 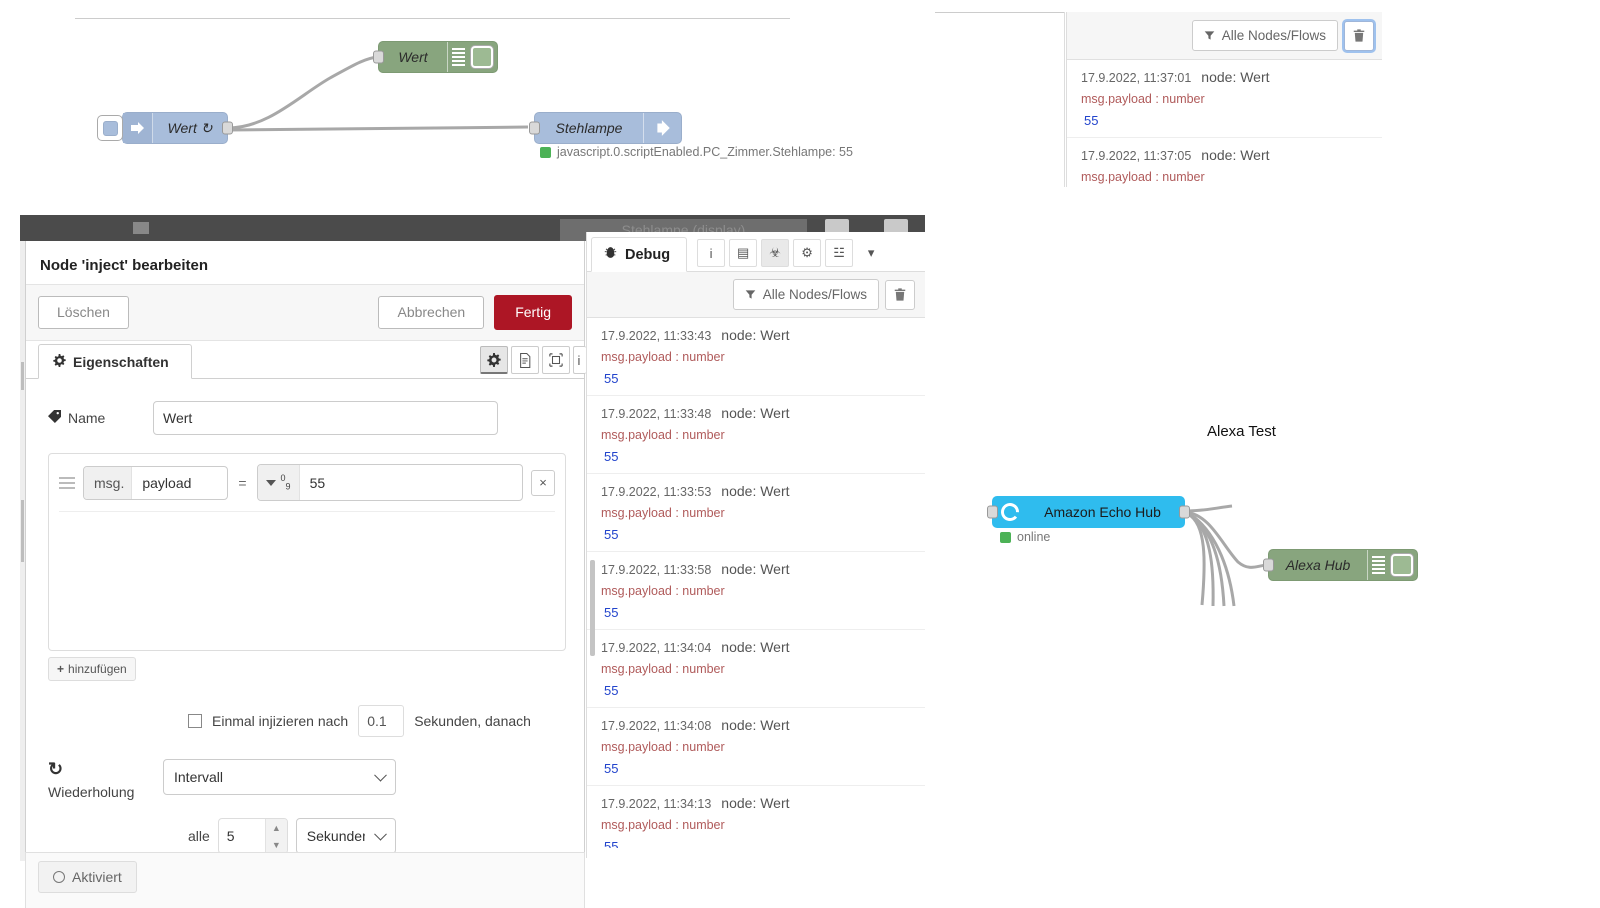 I want to click on book-icon-button: ▤, so click(x=743, y=253).